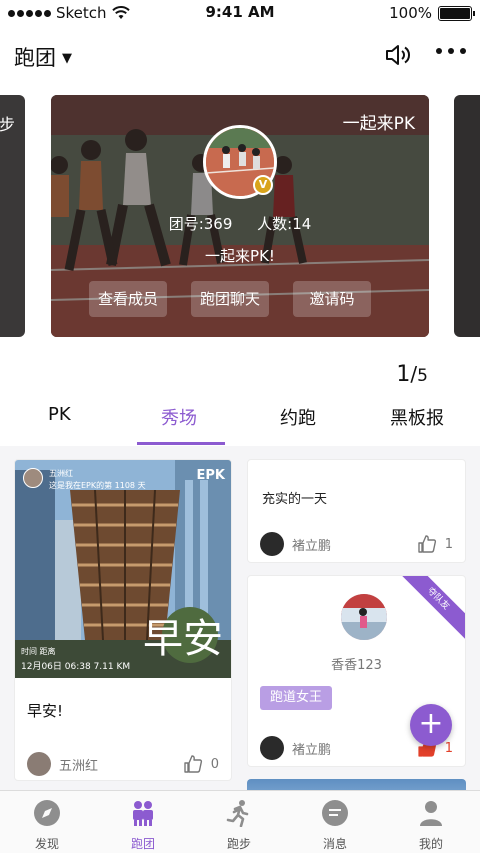 The width and height of the screenshot is (480, 853). I want to click on photo-user-avatar, so click(33, 478).